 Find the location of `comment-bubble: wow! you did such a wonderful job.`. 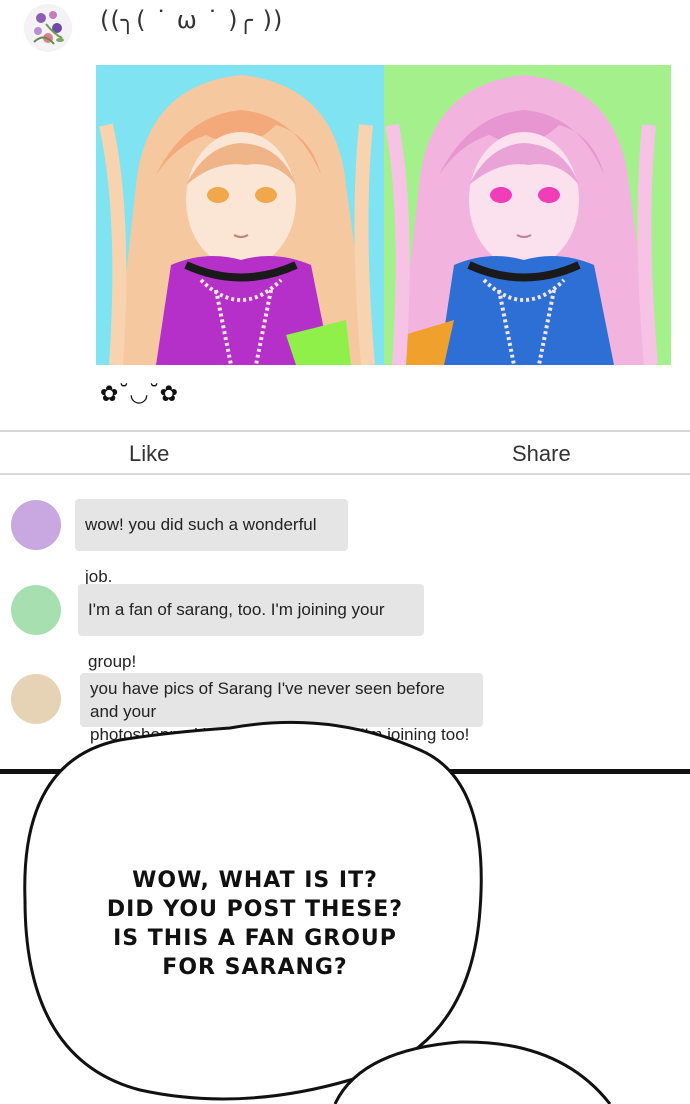

comment-bubble: wow! you did such a wonderful job. is located at coordinates (211, 542).